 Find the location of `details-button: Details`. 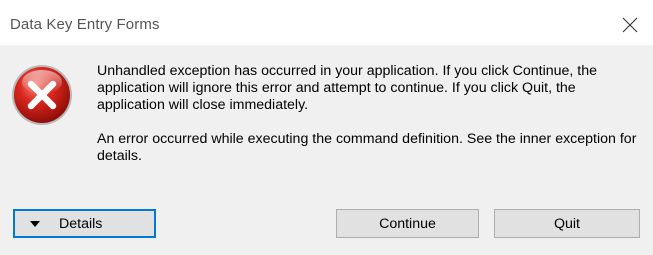

details-button: Details is located at coordinates (84, 223).